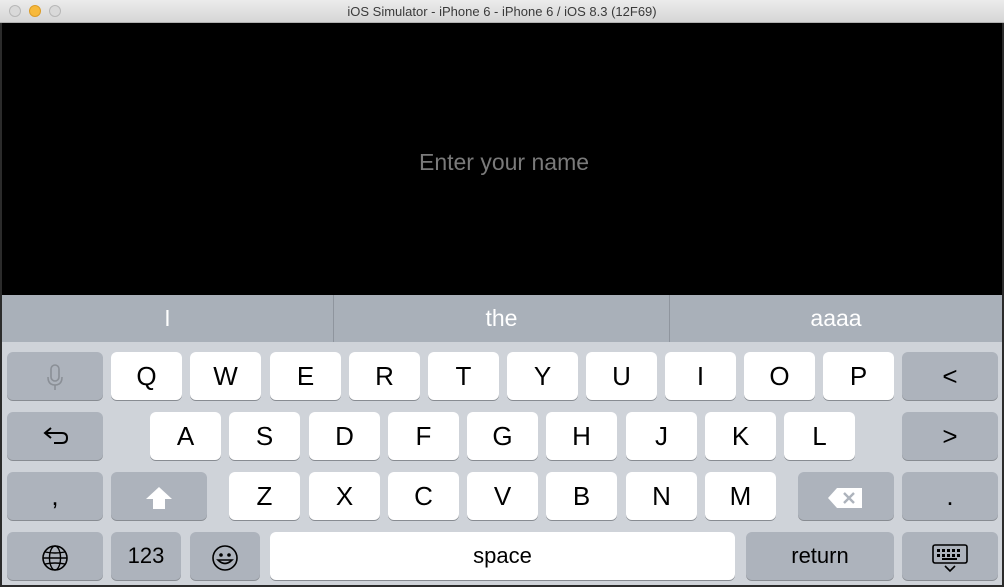 Image resolution: width=1004 pixels, height=587 pixels. Describe the element at coordinates (820, 556) in the screenshot. I see `return-key: return` at that location.